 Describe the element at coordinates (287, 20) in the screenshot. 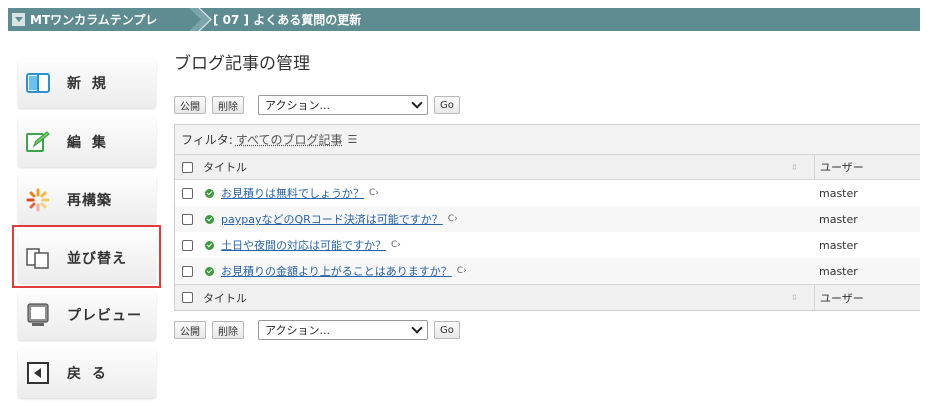

I see `breadcrumb-page: [ 07 ] よくある質問の更新` at that location.